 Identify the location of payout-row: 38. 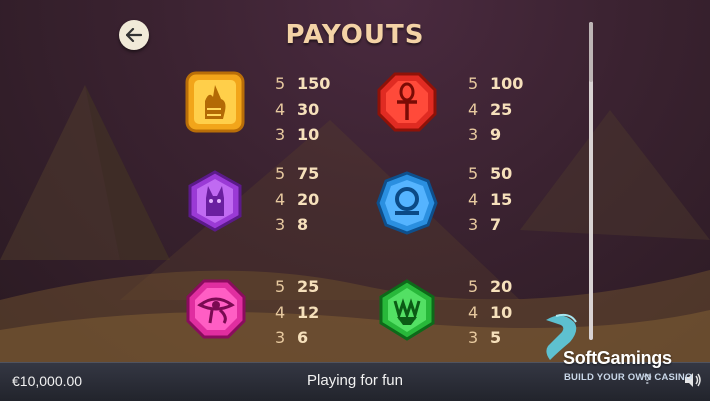
(292, 224).